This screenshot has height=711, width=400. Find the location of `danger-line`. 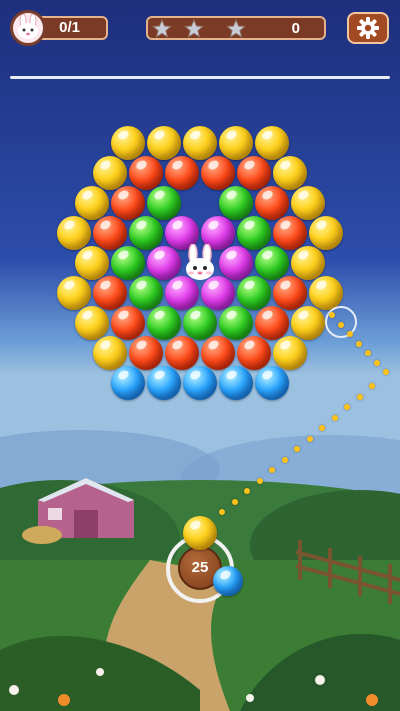

danger-line is located at coordinates (200, 77).